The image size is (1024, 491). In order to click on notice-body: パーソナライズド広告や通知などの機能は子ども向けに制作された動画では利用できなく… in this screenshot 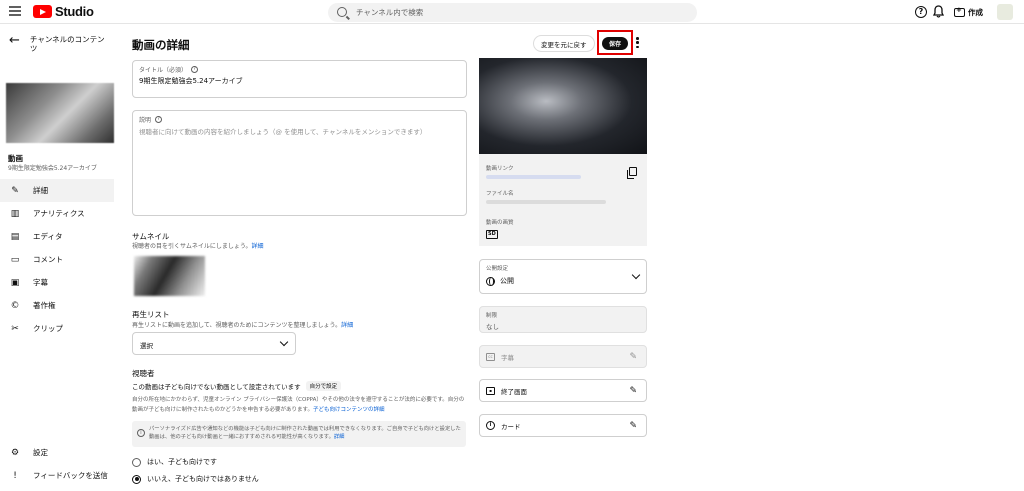, I will do `click(305, 433)`.